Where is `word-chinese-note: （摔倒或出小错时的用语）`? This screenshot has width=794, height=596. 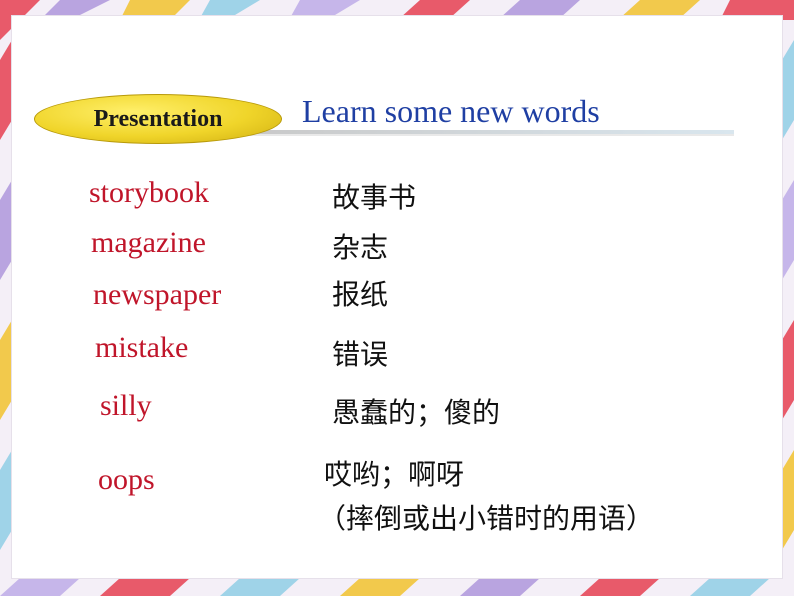
word-chinese-note: （摔倒或出小错时的用语） is located at coordinates (486, 518).